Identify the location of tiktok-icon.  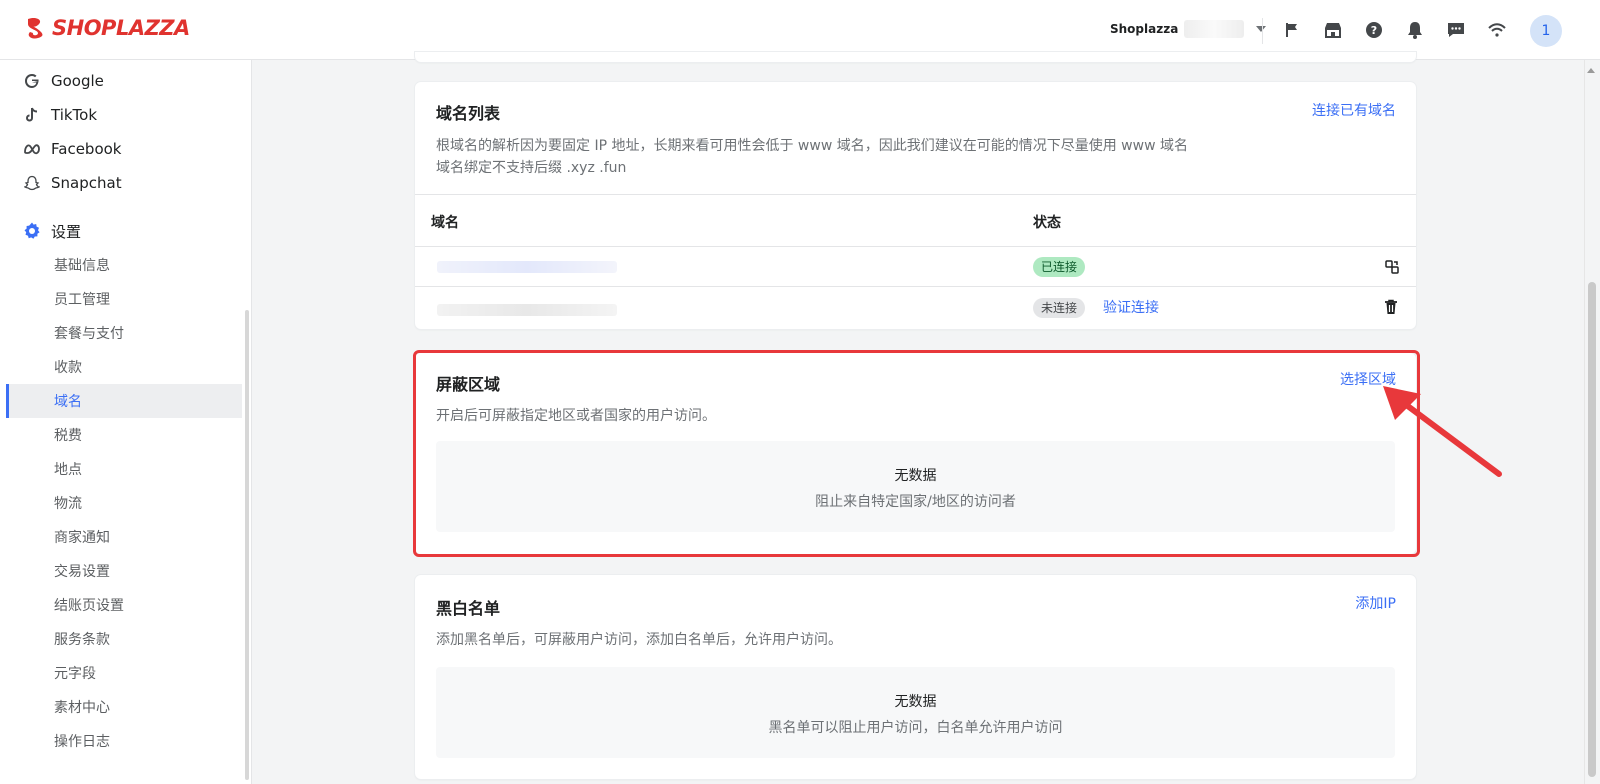
(32, 115).